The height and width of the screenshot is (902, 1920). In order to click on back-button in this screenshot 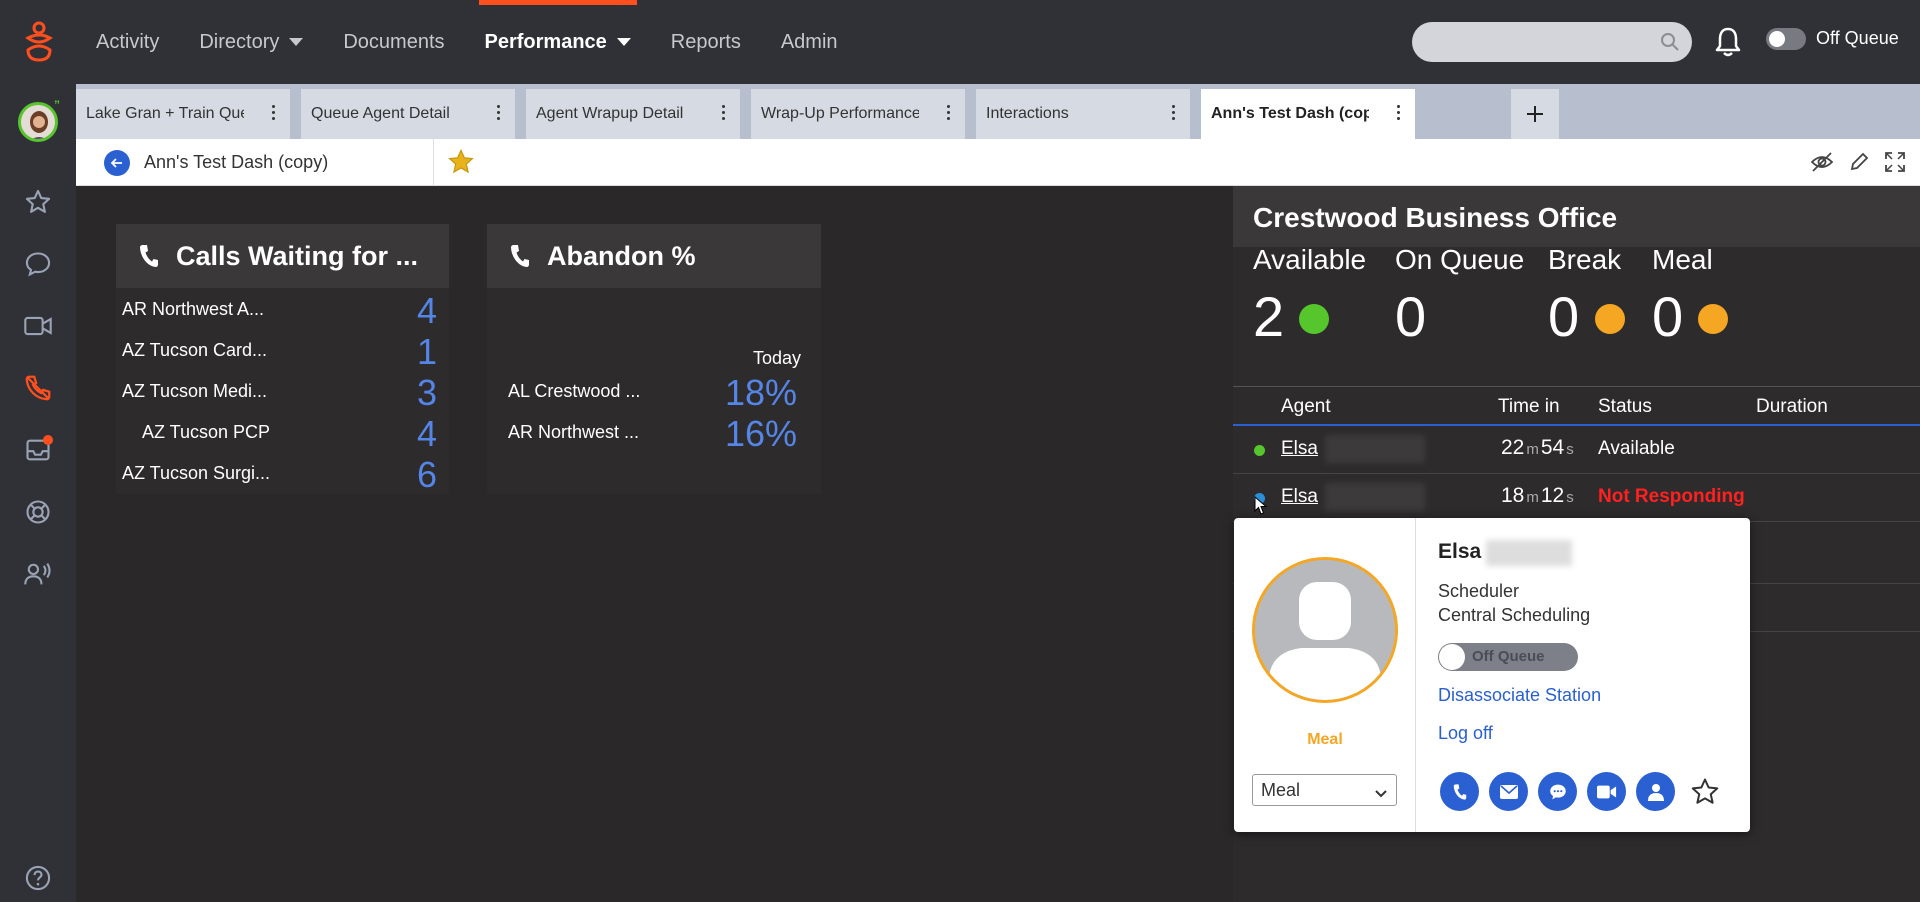, I will do `click(117, 163)`.